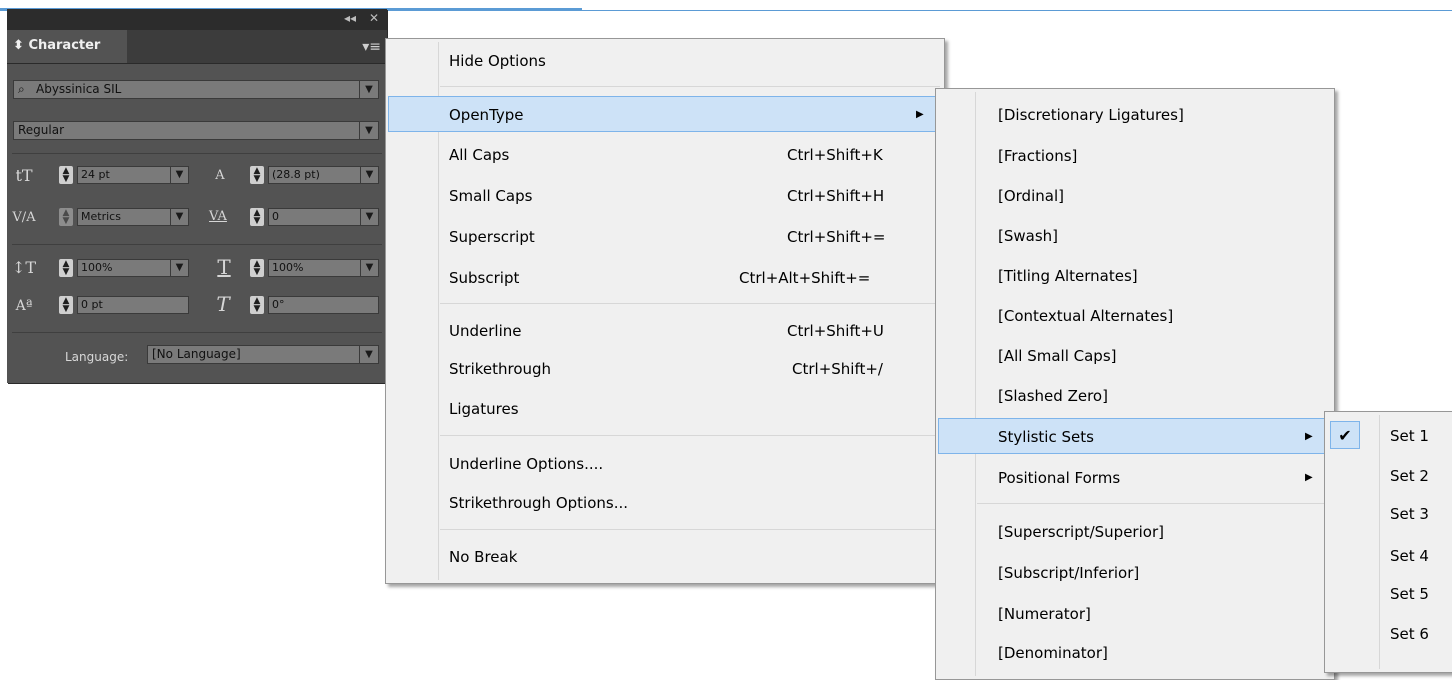  Describe the element at coordinates (1135, 436) in the screenshot. I see `menu-item-stylistic-sets: Stylistic Sets ▶` at that location.